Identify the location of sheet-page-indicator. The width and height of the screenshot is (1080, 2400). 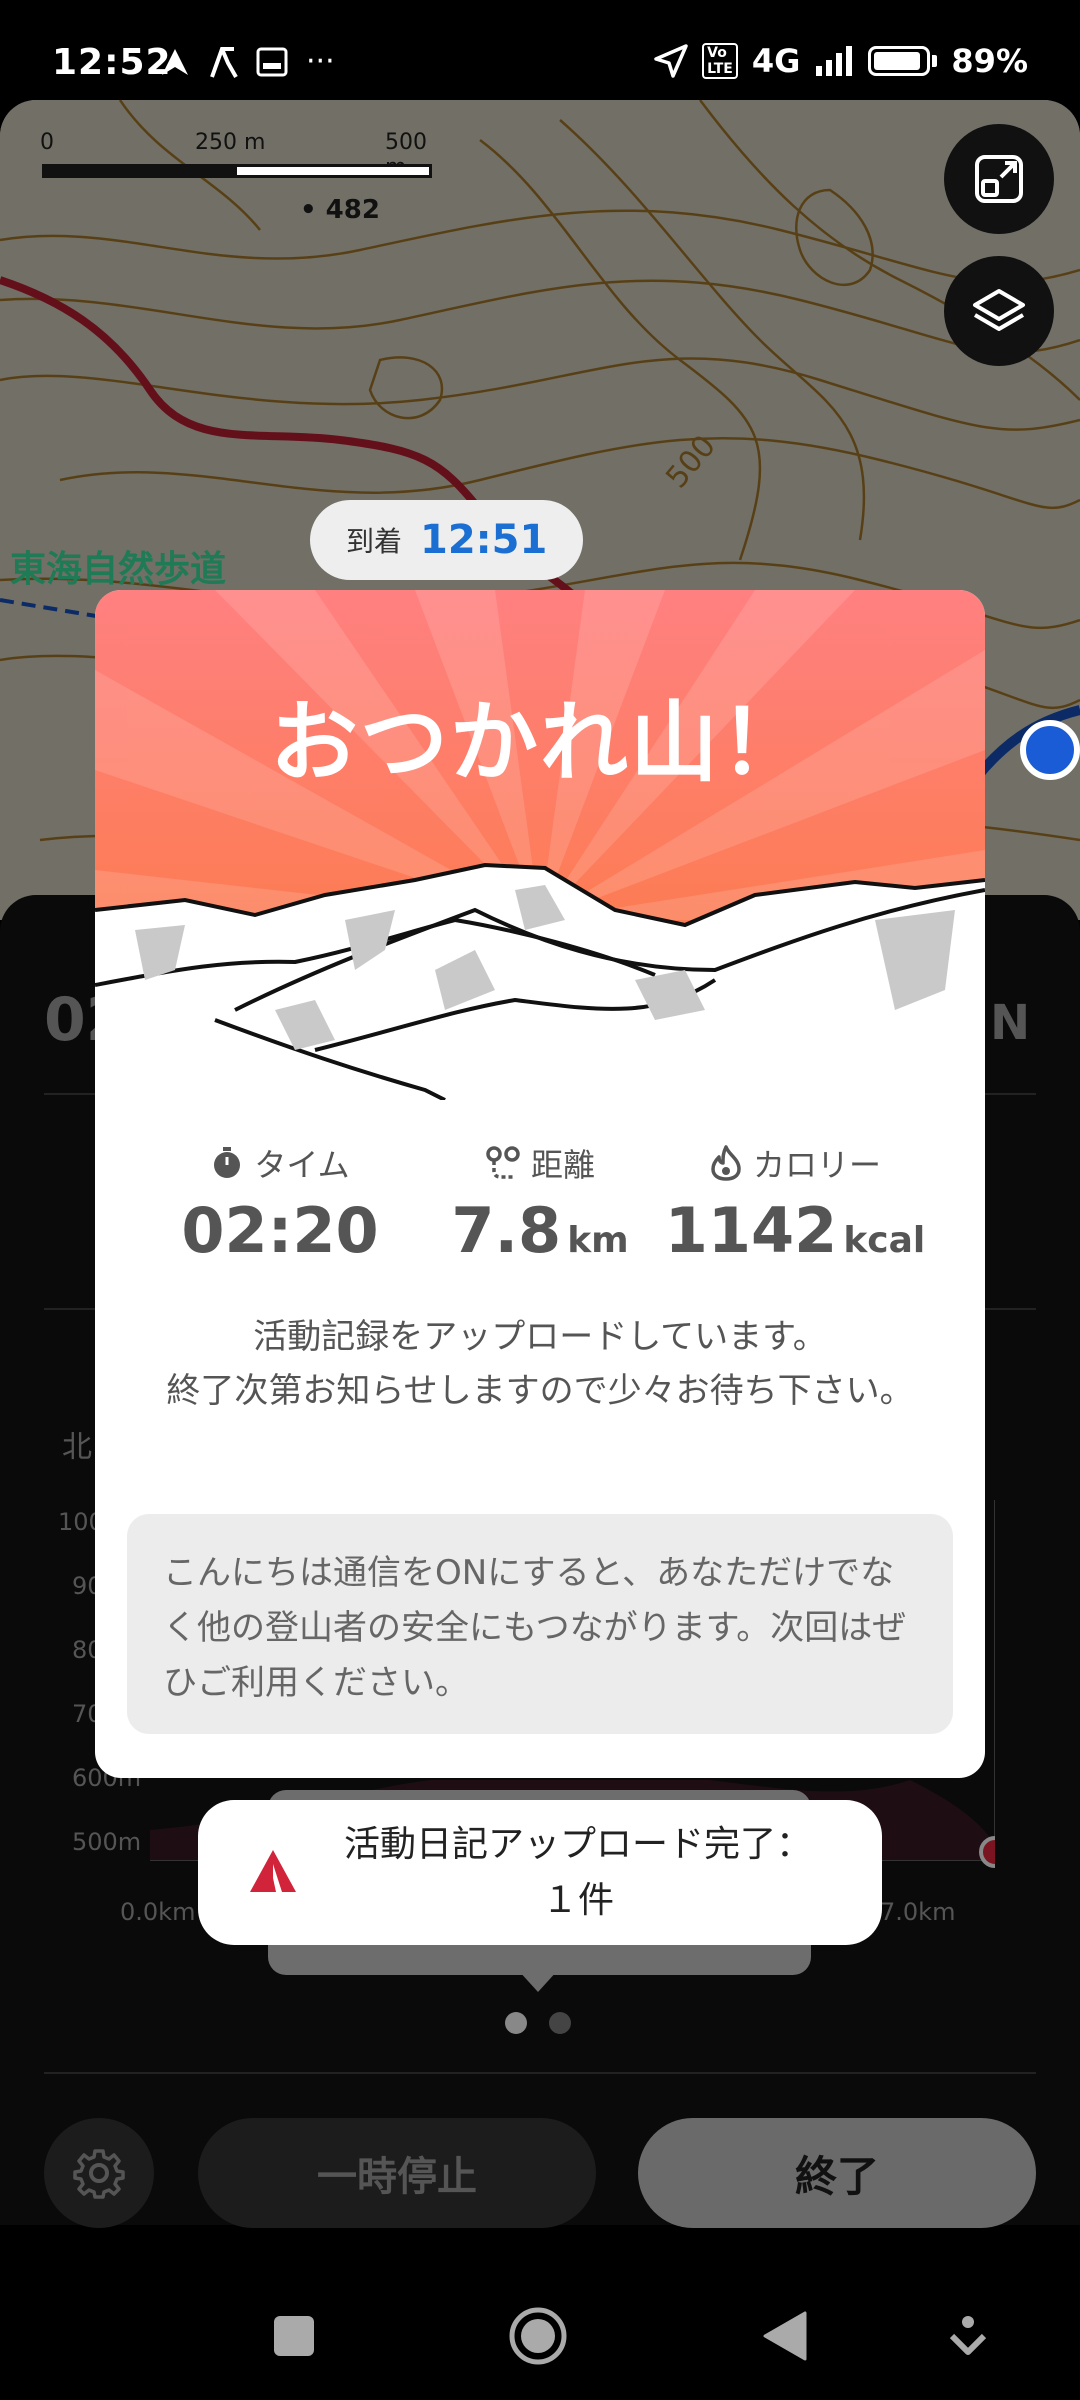
(538, 2023).